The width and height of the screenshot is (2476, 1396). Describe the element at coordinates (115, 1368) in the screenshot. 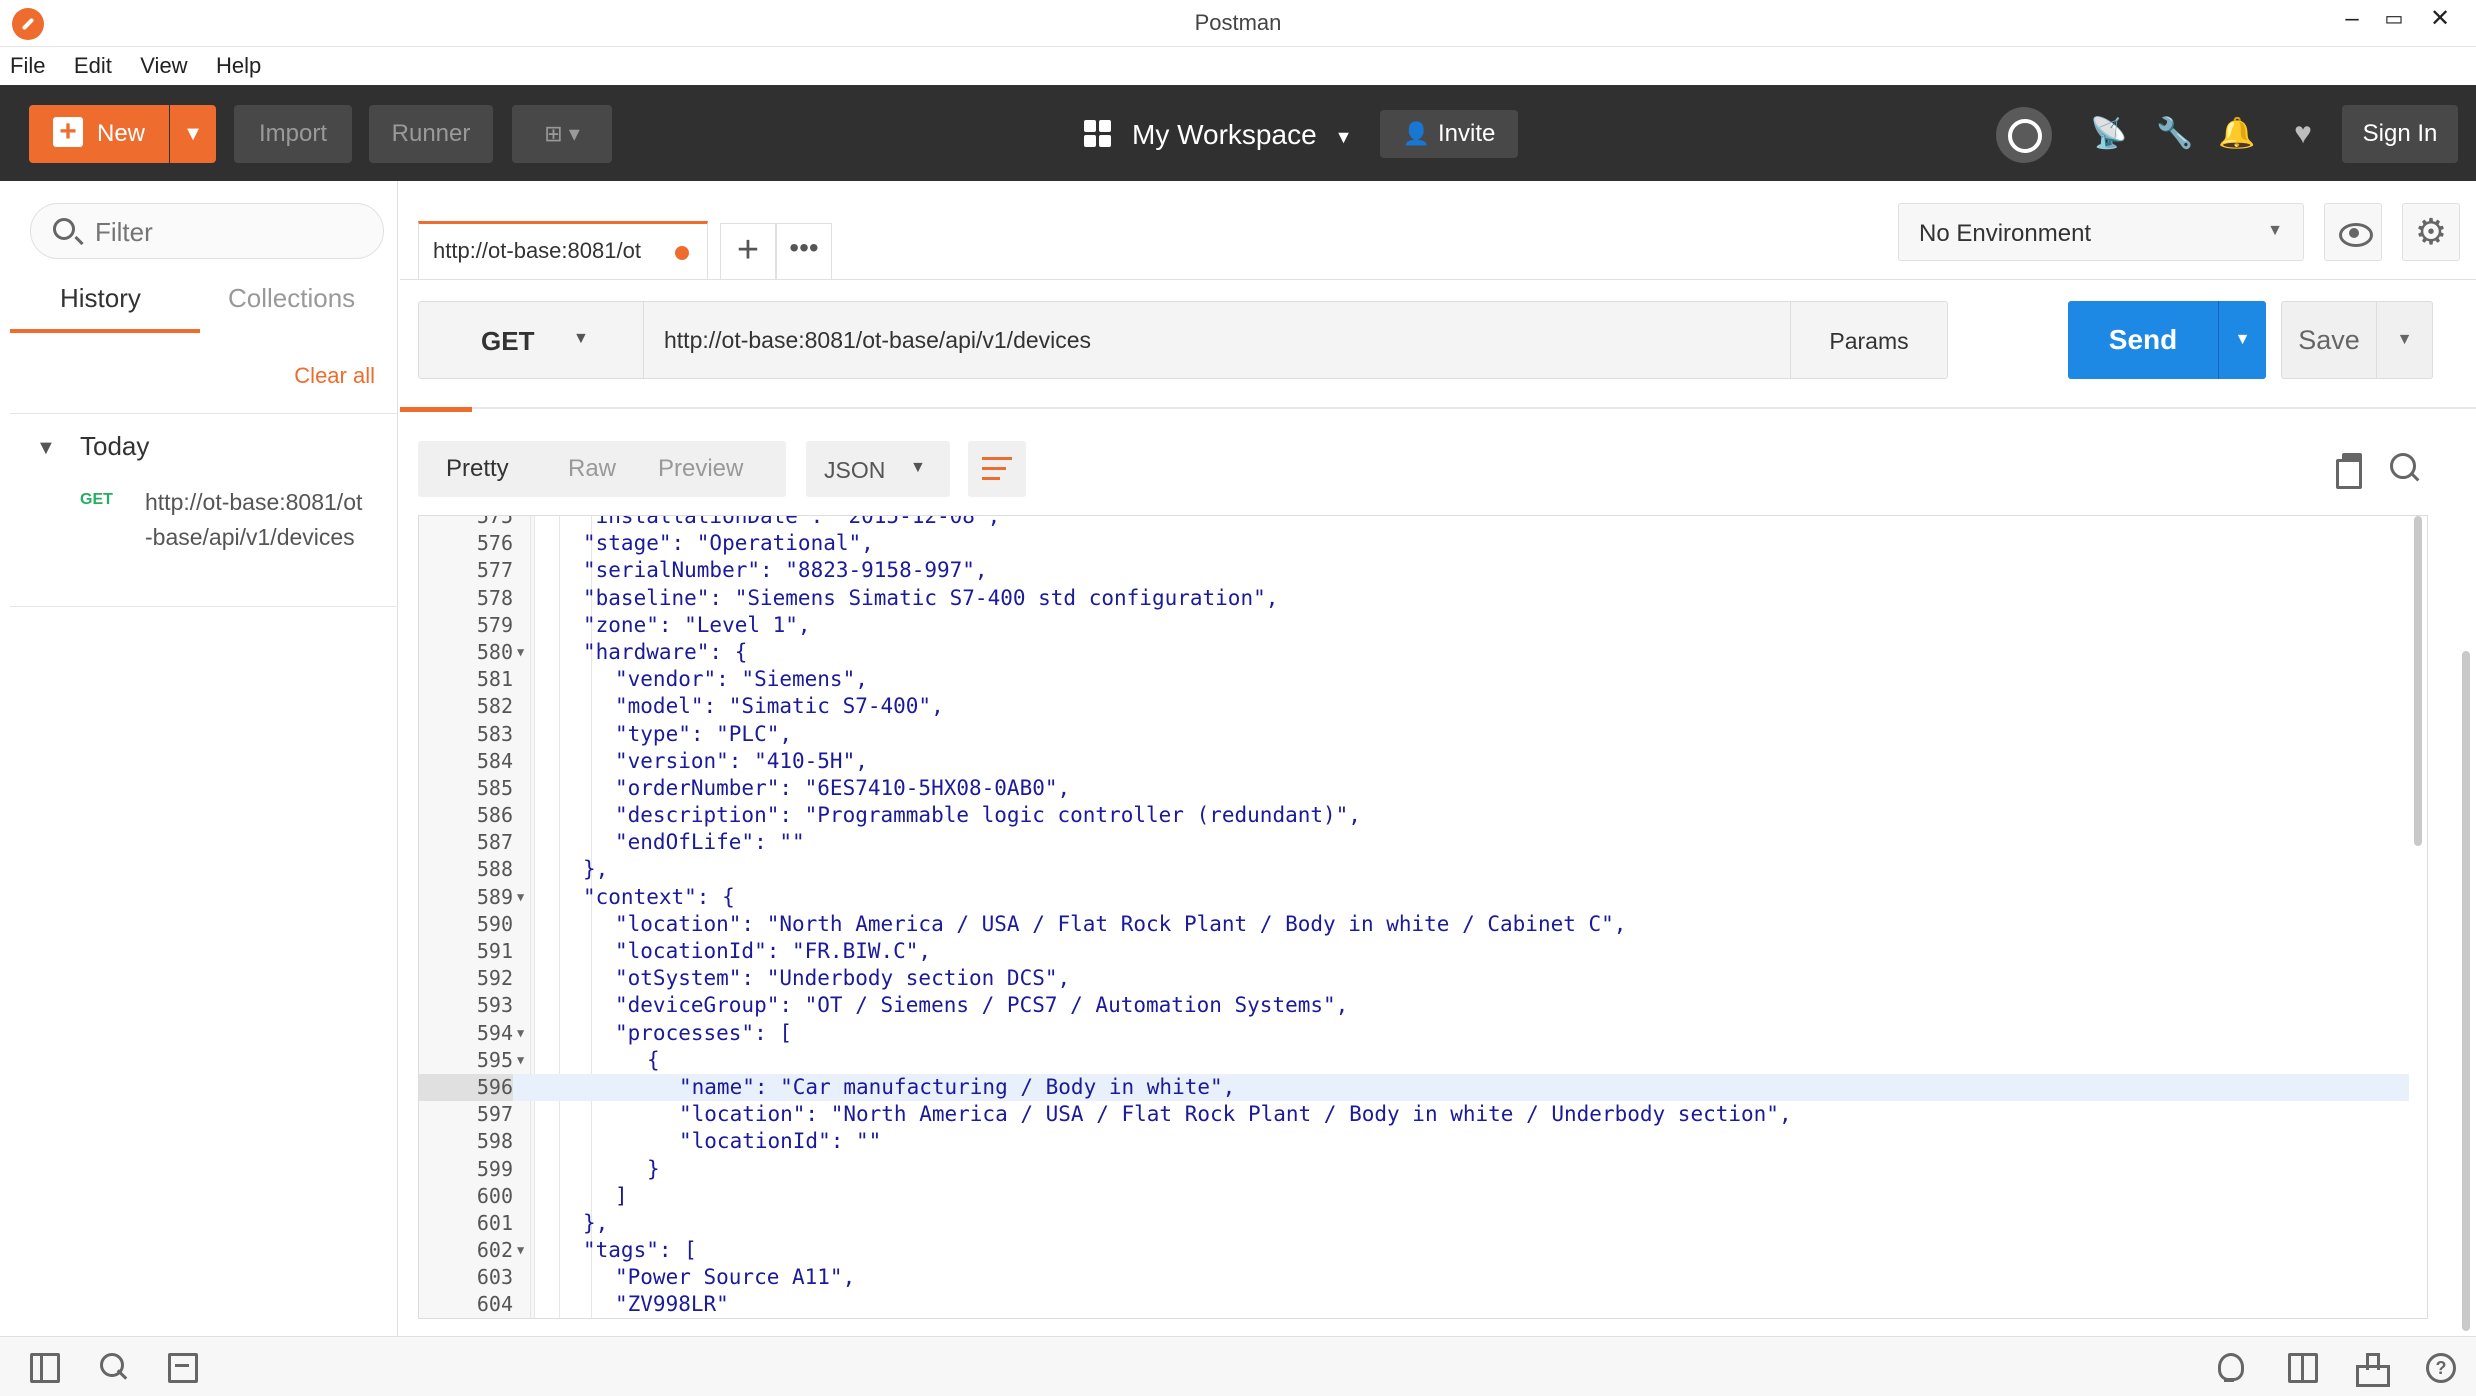

I see `find-icon` at that location.